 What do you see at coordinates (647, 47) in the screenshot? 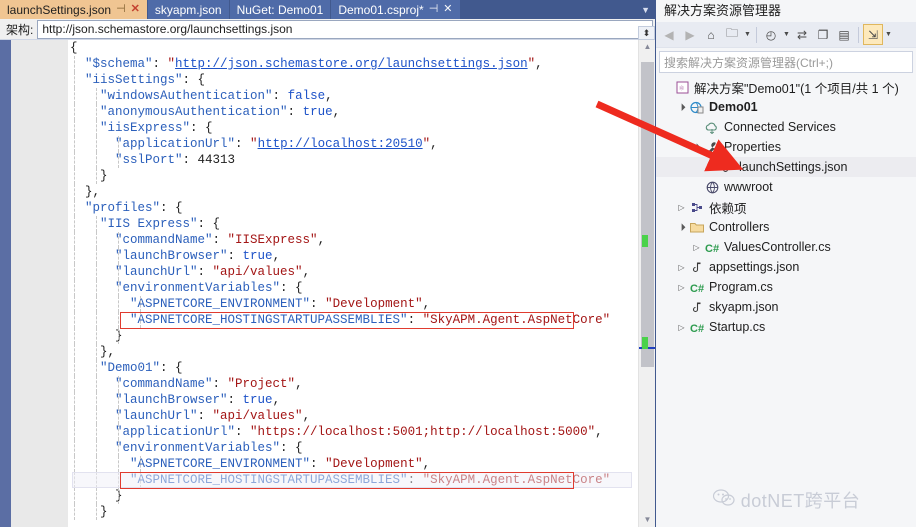
I see `triangle-up-icon: ▲` at bounding box center [647, 47].